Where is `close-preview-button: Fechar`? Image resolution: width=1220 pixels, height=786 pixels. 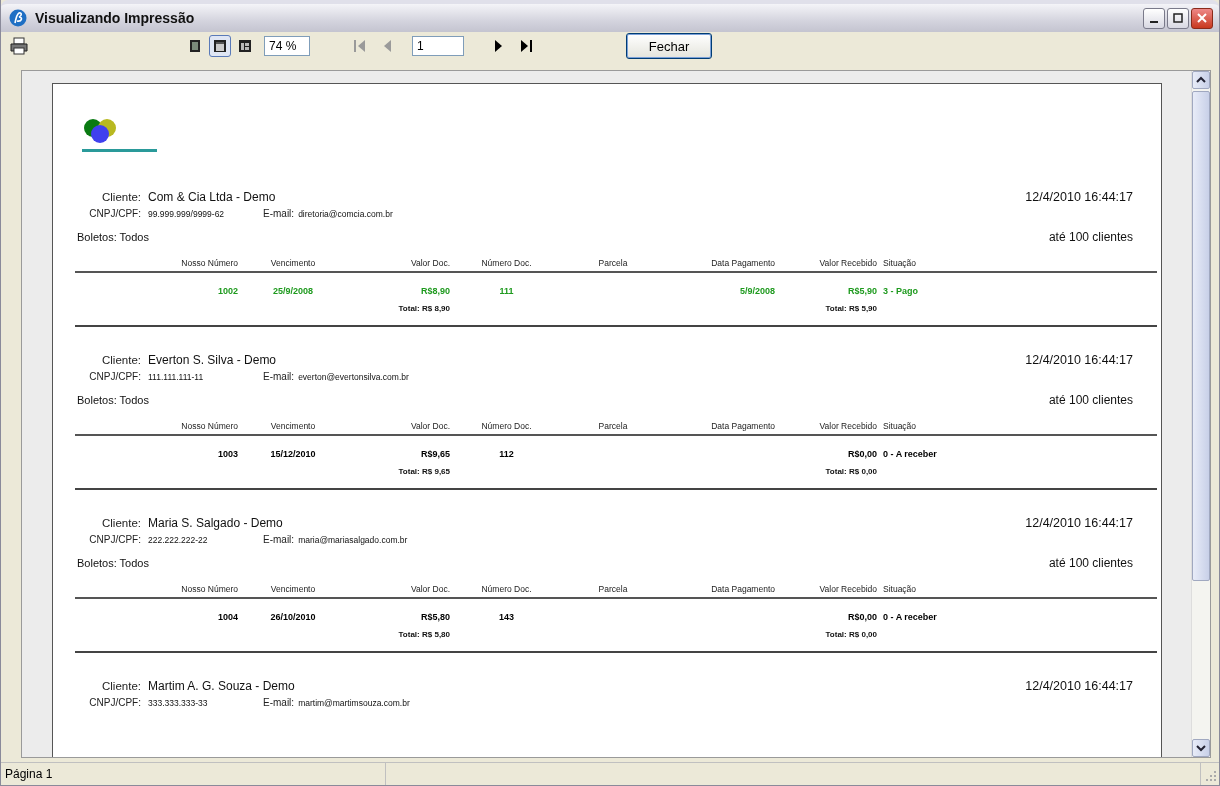 close-preview-button: Fechar is located at coordinates (669, 46).